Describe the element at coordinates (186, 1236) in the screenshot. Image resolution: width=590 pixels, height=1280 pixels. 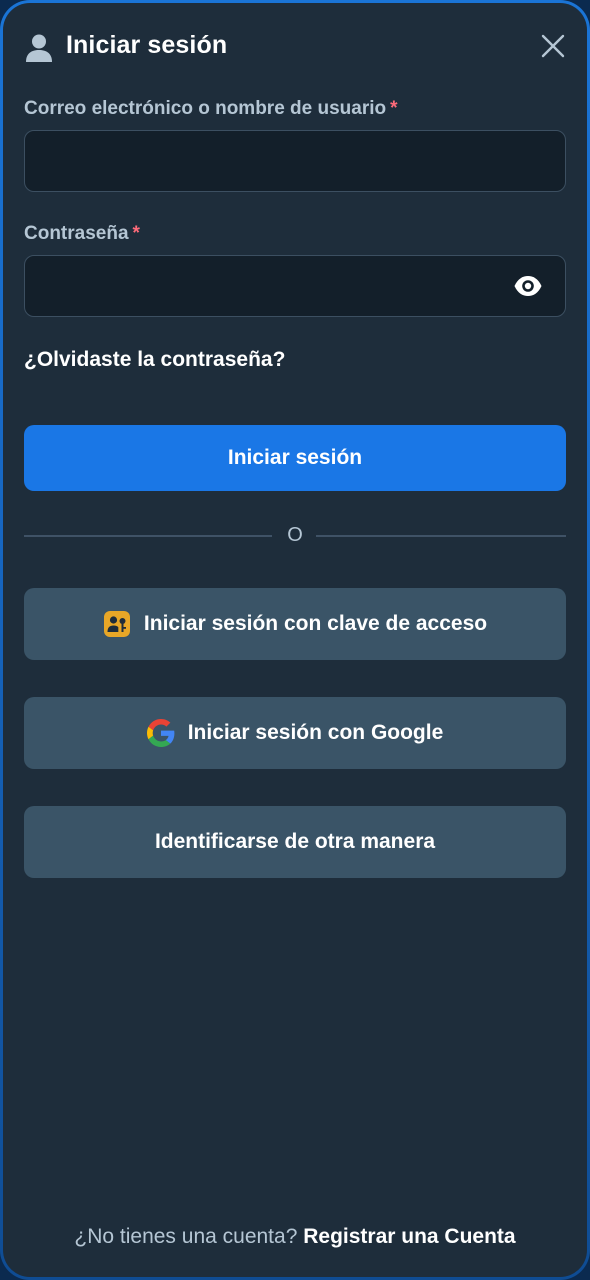
I see `signup-prompt-text: ¿No tienes una cuenta?` at that location.